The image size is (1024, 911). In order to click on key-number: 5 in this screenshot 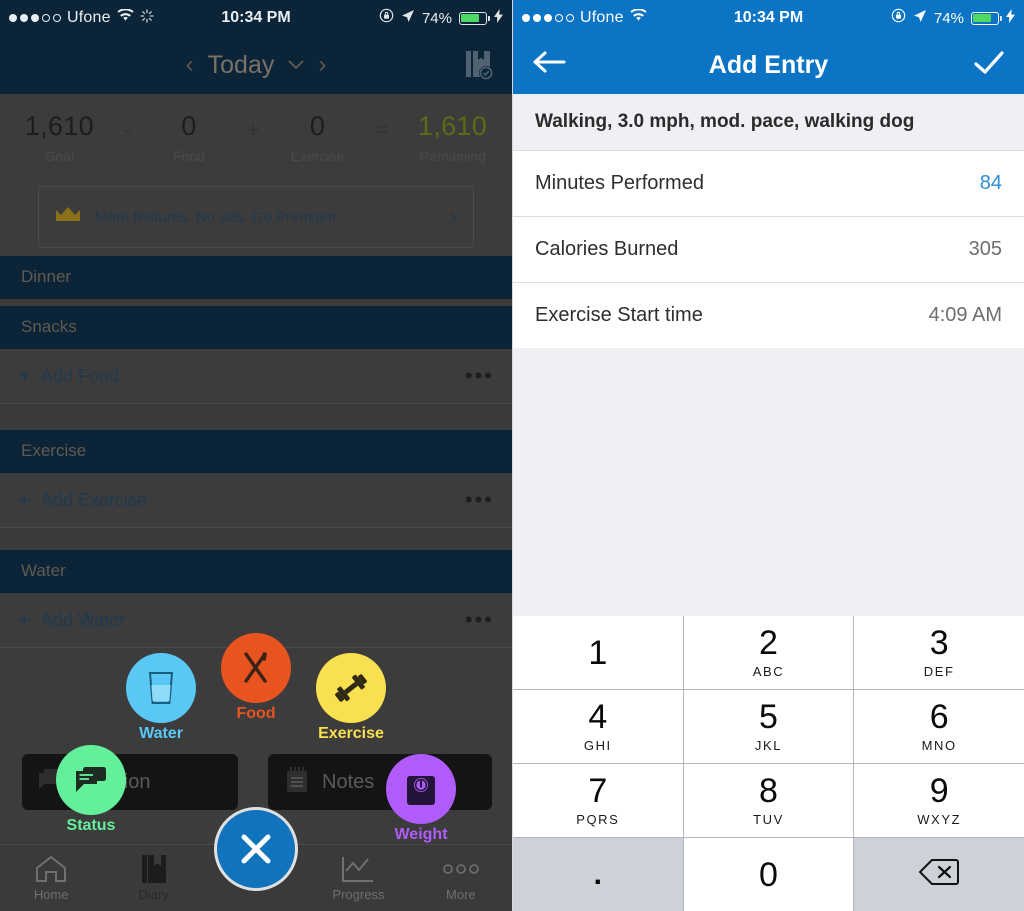, I will do `click(768, 717)`.